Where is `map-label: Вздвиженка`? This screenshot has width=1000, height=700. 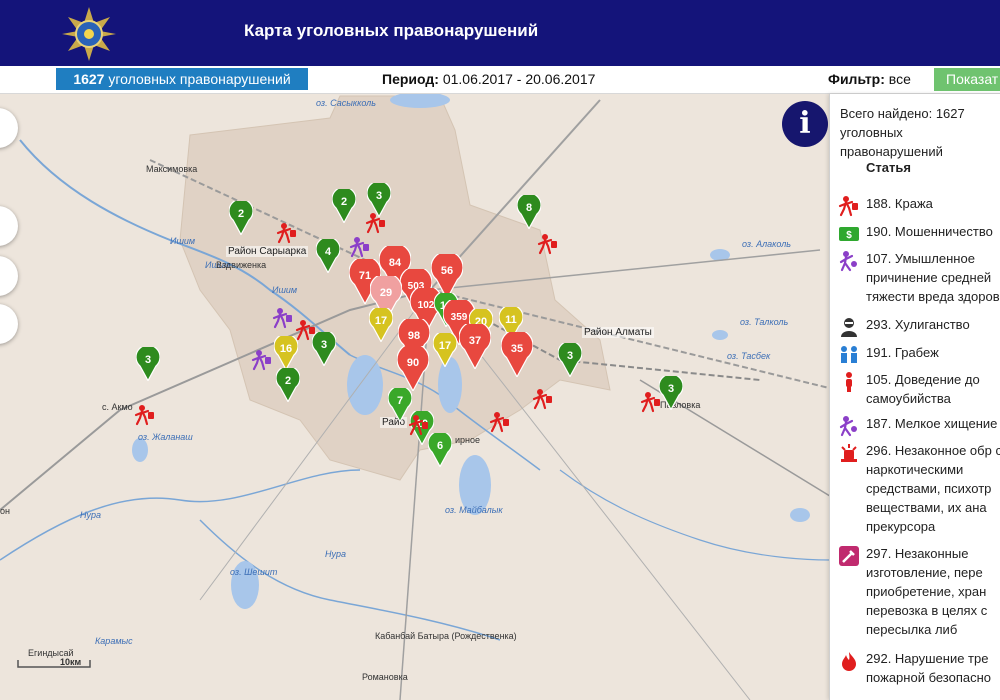
map-label: Вздвиженка is located at coordinates (241, 265).